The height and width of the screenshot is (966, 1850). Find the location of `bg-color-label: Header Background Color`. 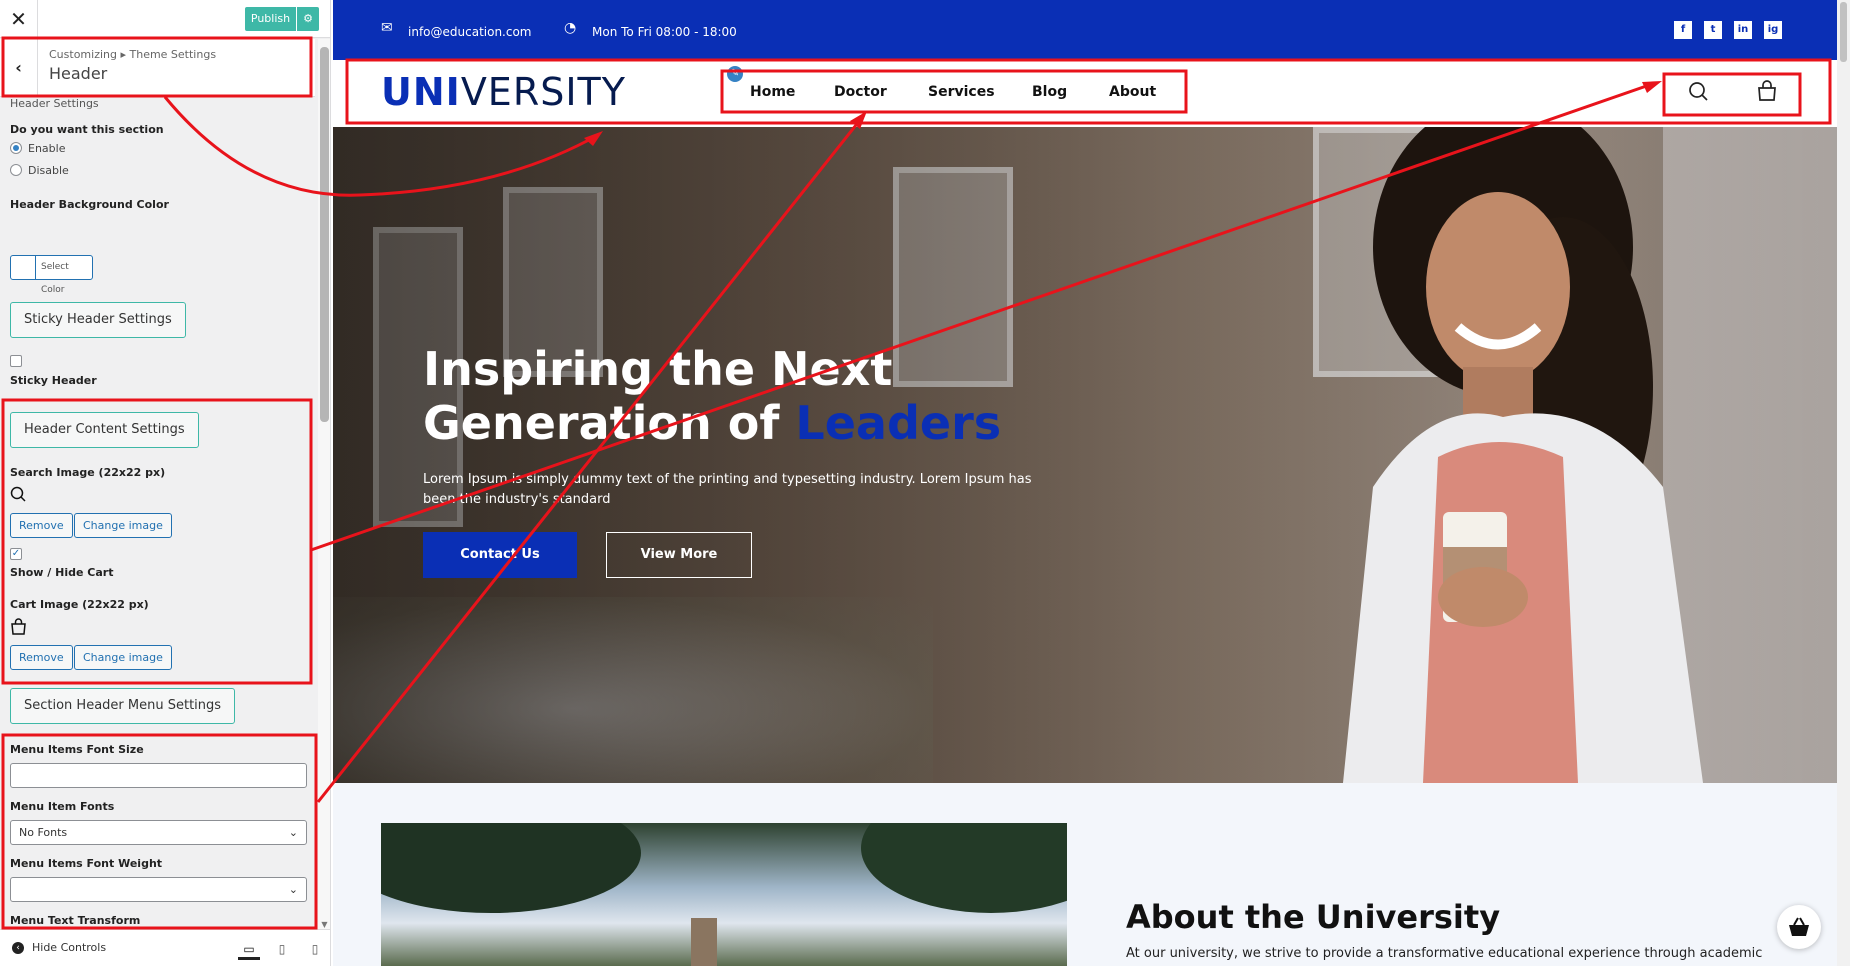

bg-color-label: Header Background Color is located at coordinates (89, 204).